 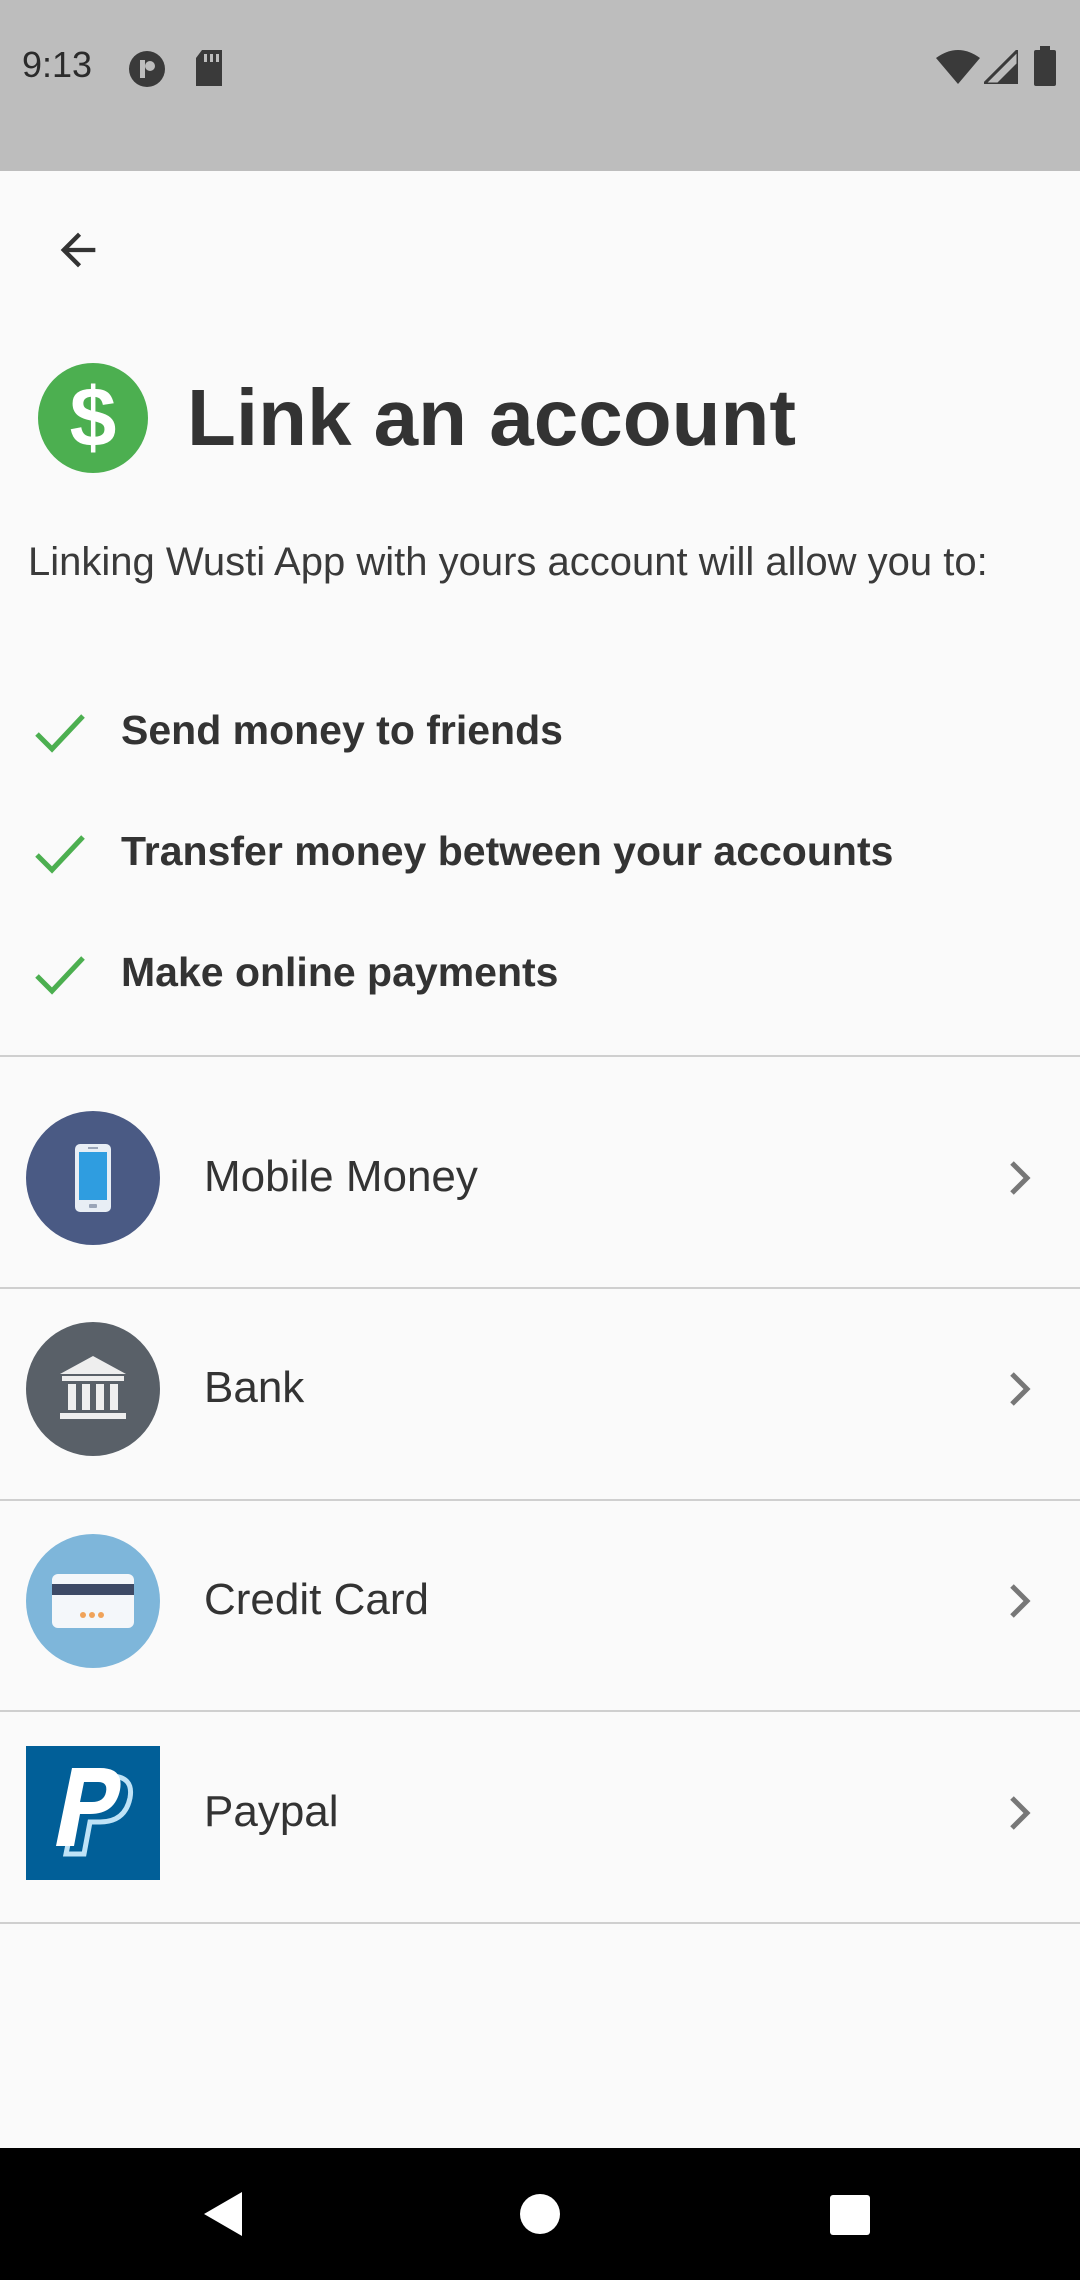 I want to click on back-button, so click(x=78, y=250).